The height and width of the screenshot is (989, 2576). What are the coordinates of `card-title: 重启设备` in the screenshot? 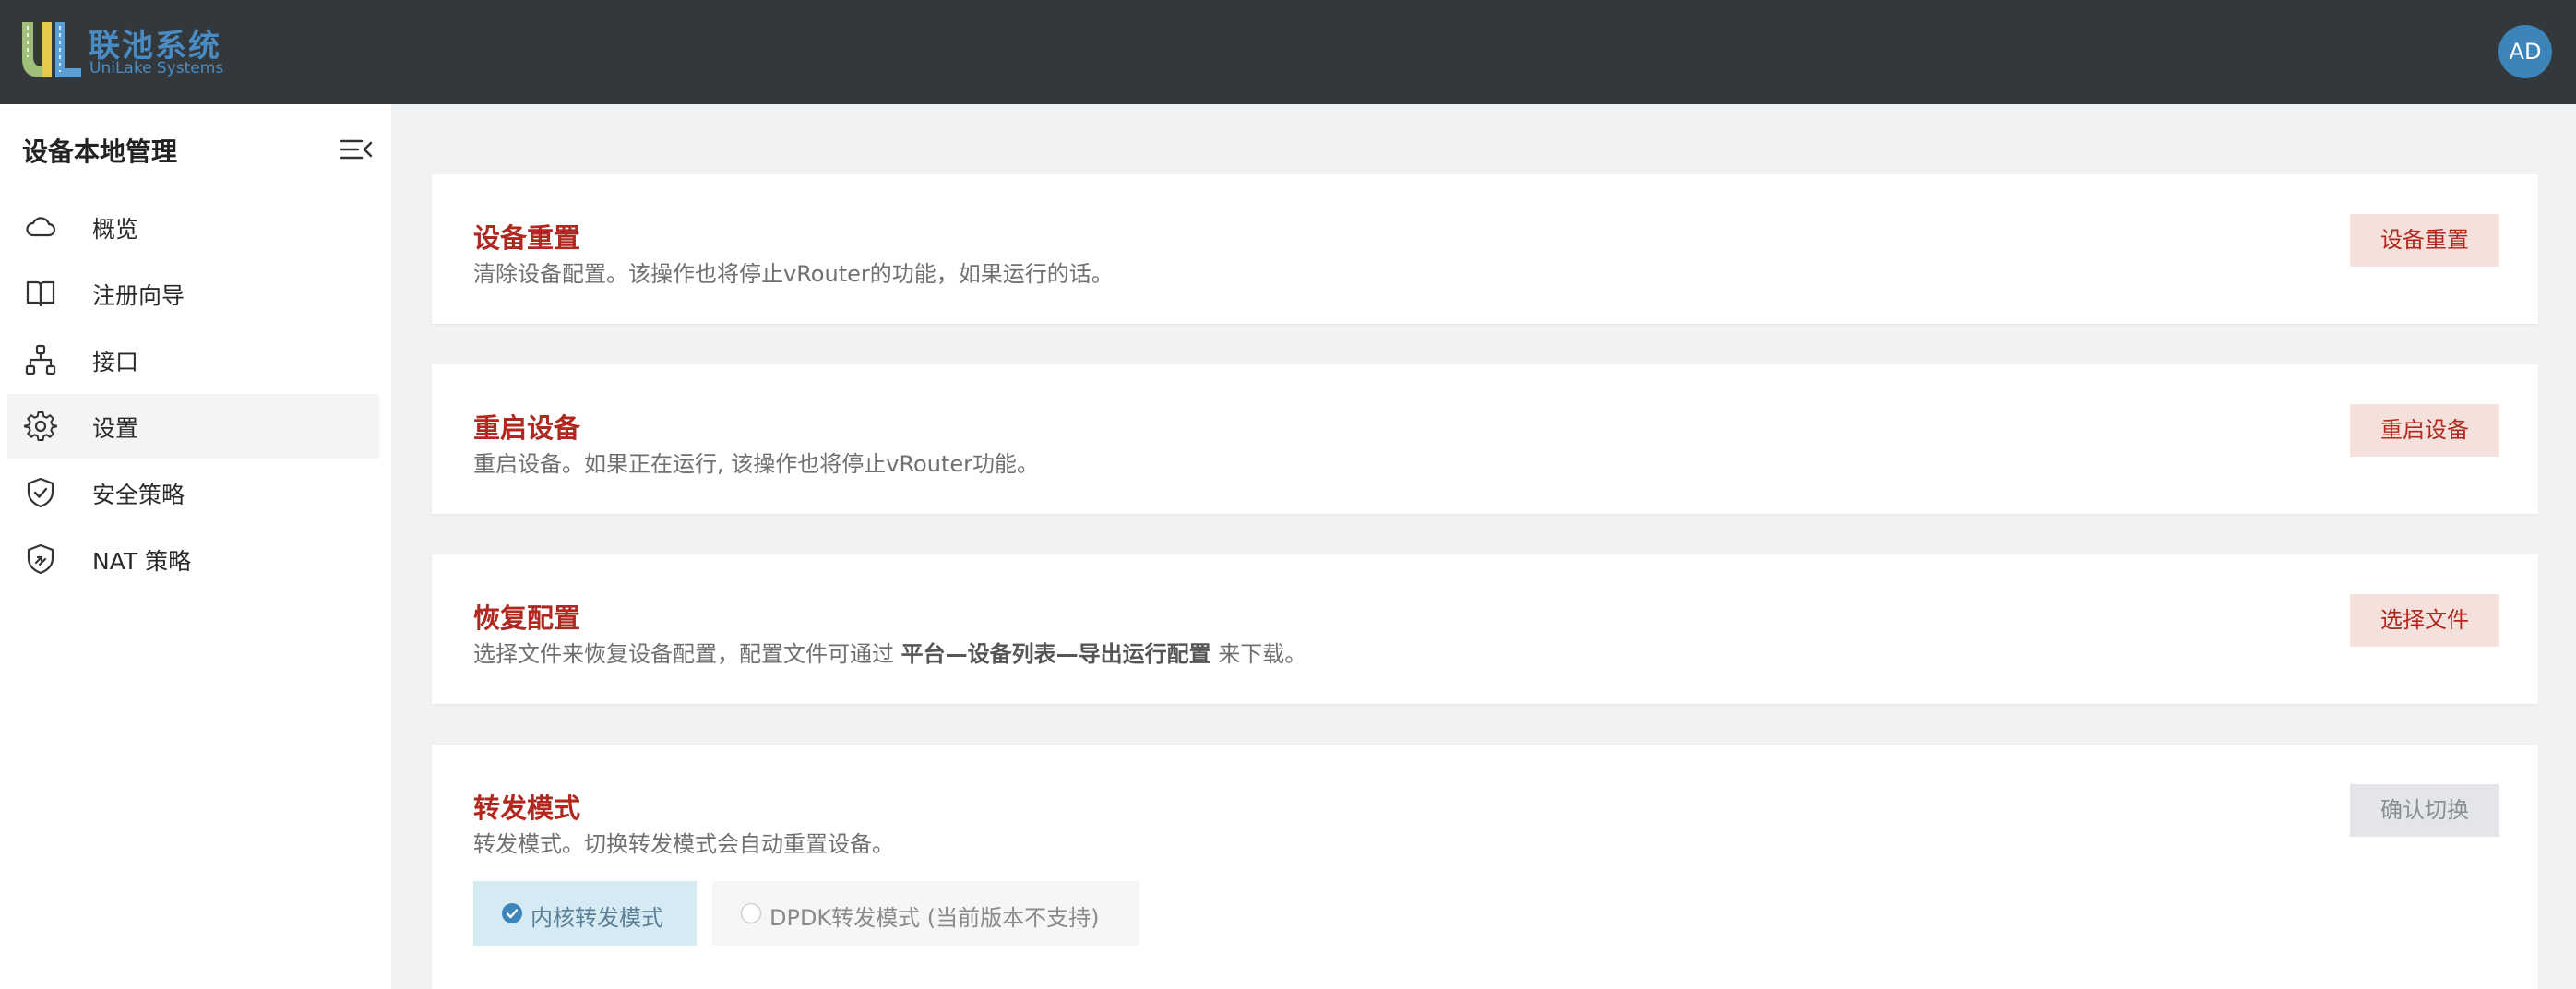 It's located at (527, 428).